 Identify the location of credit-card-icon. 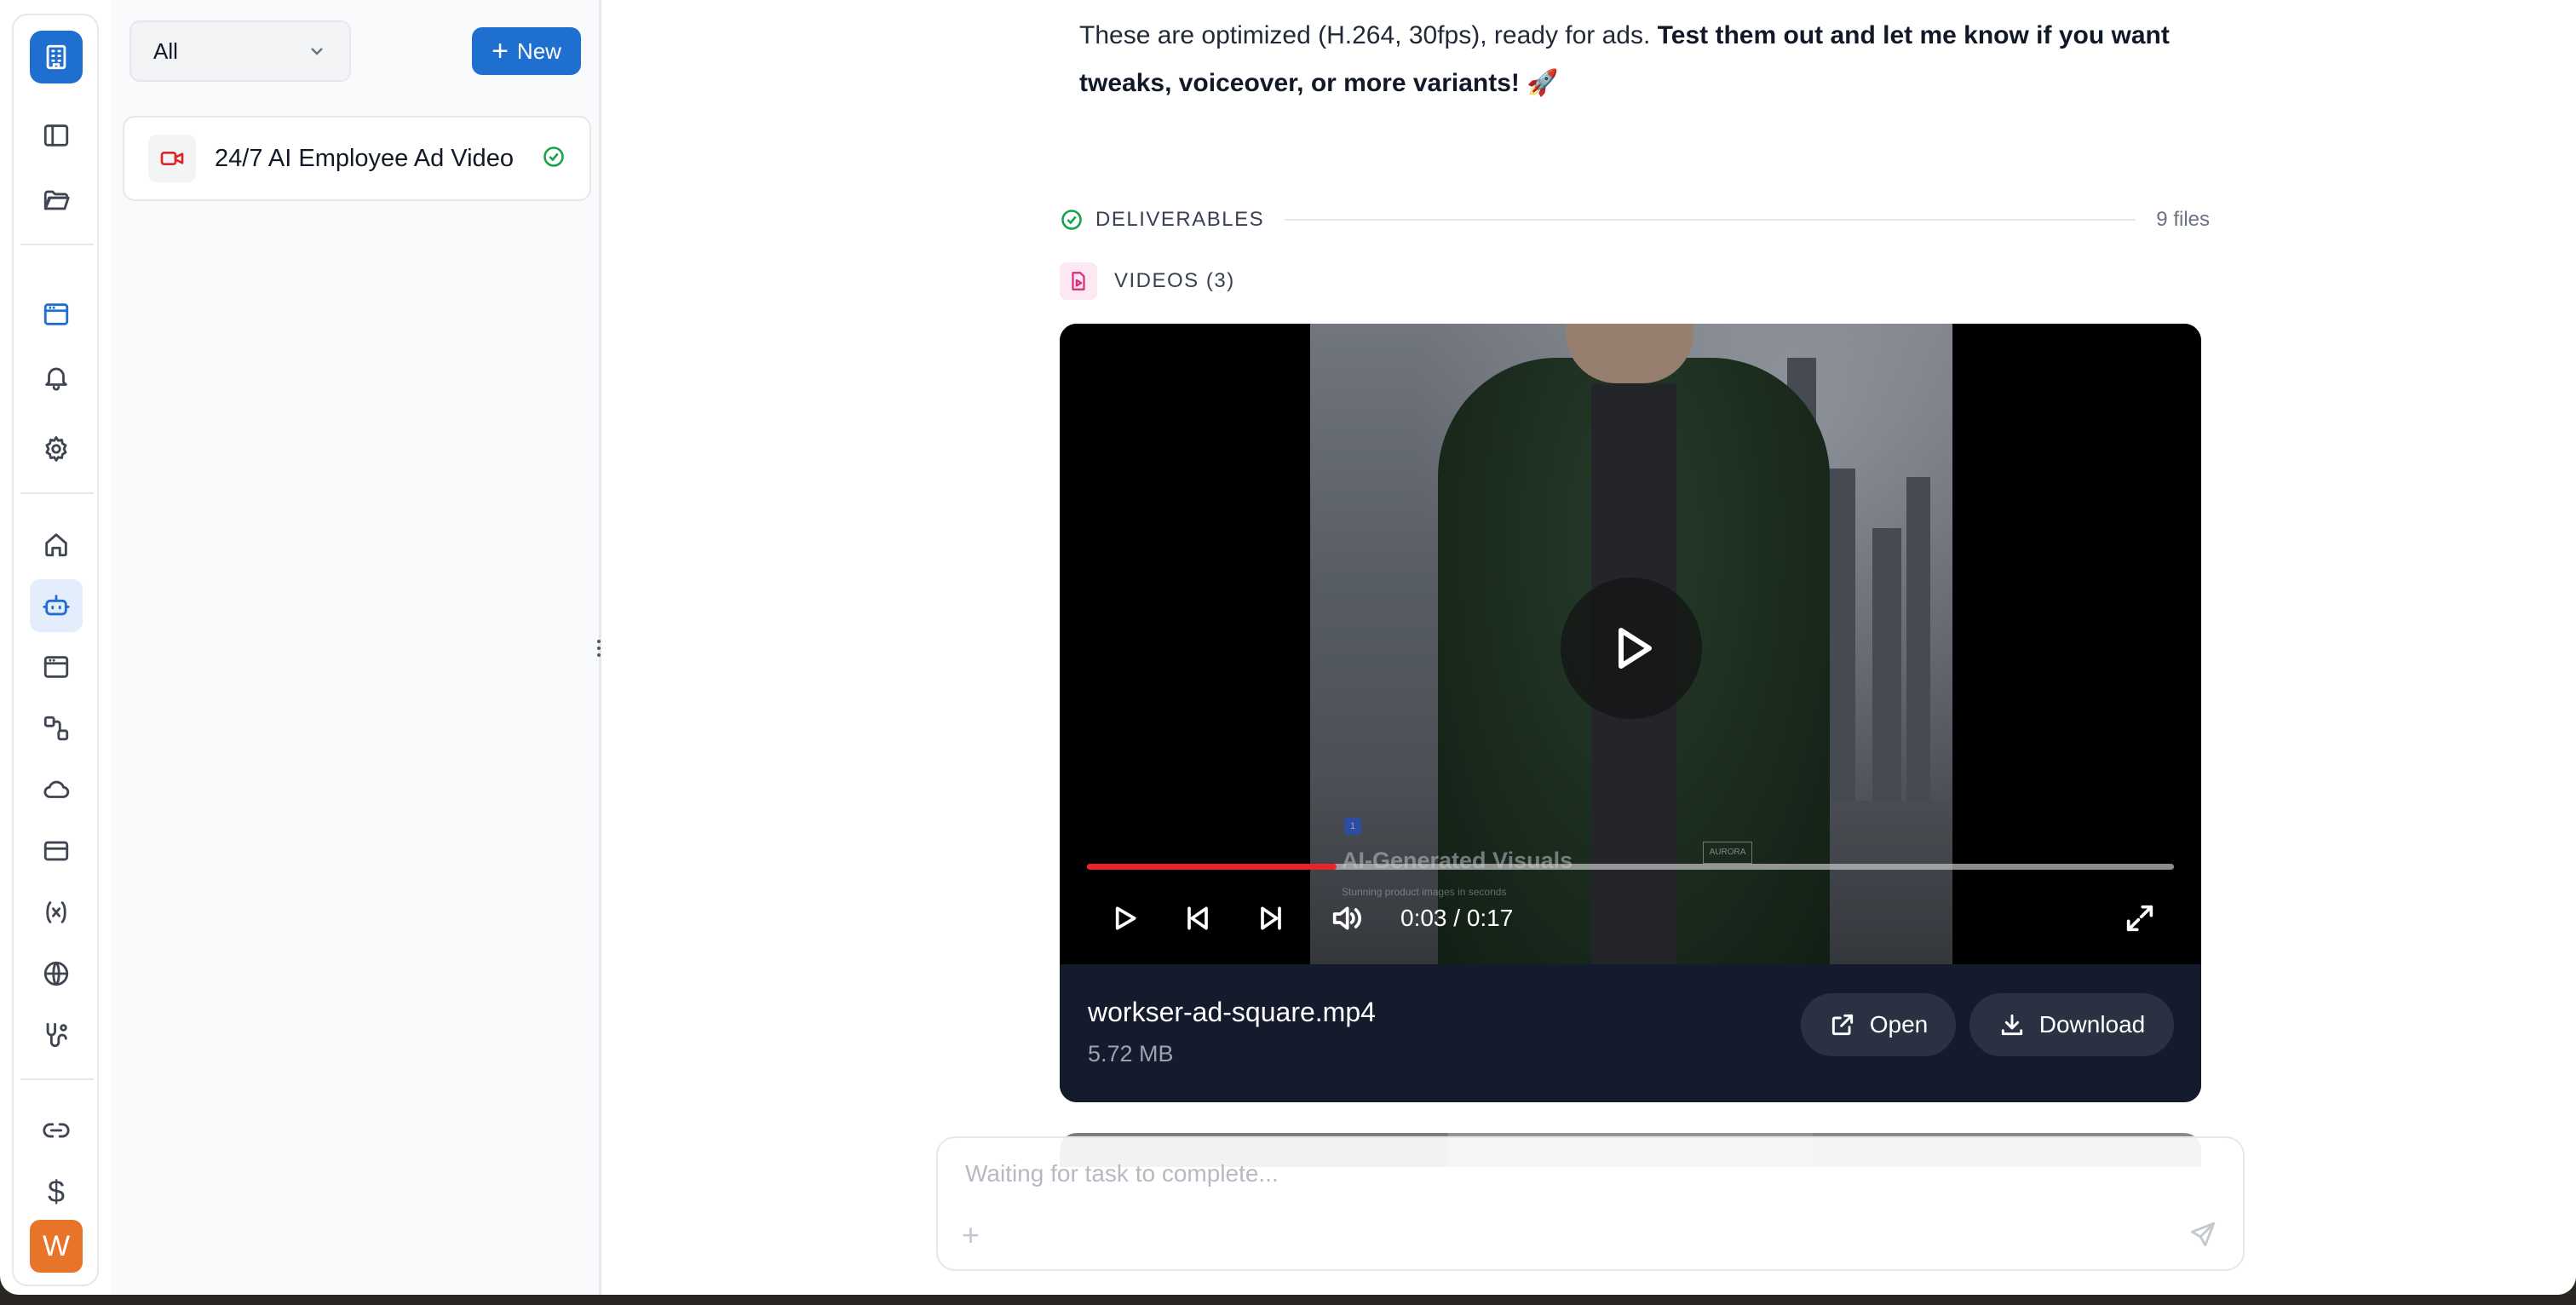
(57, 851).